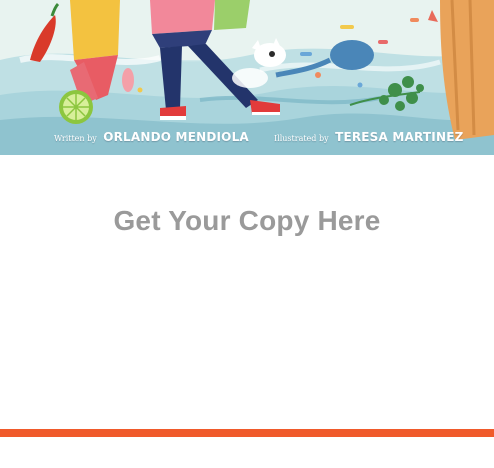 Image resolution: width=494 pixels, height=468 pixels. What do you see at coordinates (176, 137) in the screenshot?
I see `author-name: ORLANDO MENDIOLA` at bounding box center [176, 137].